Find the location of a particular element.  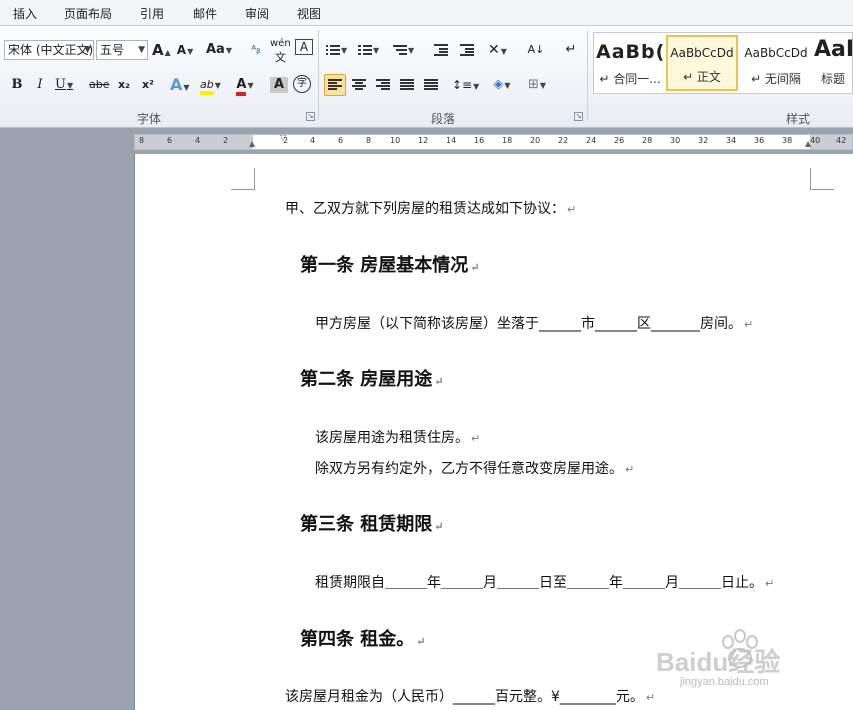

shading-button: ◈▼ is located at coordinates (502, 85).